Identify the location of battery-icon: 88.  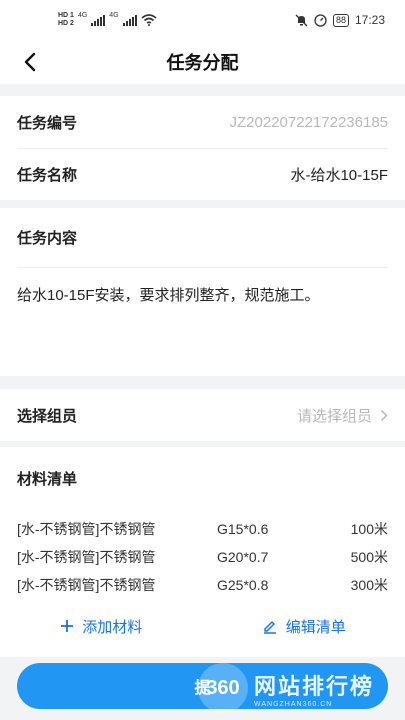
(340, 20).